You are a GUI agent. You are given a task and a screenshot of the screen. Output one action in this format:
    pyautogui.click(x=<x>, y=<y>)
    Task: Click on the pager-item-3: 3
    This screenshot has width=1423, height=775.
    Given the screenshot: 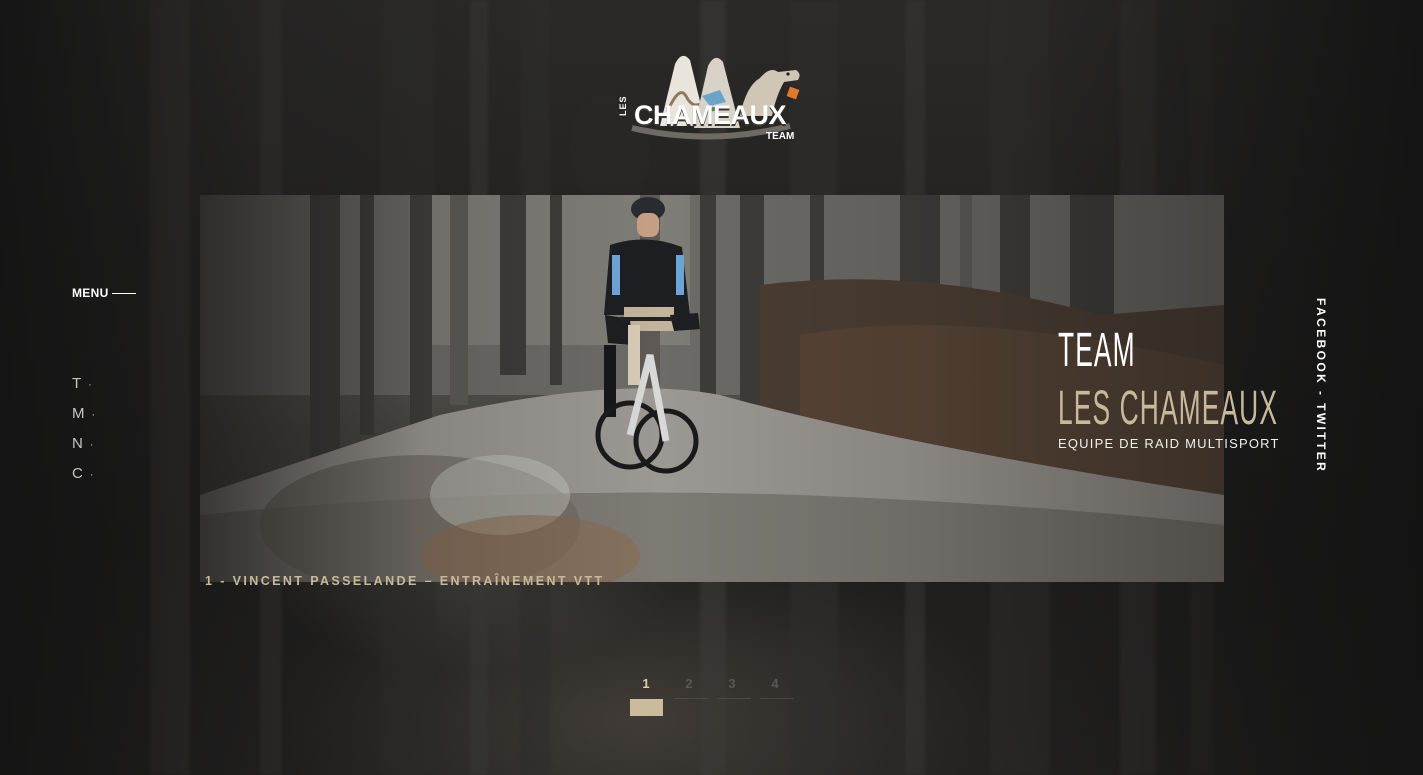 What is the action you would take?
    pyautogui.click(x=735, y=696)
    